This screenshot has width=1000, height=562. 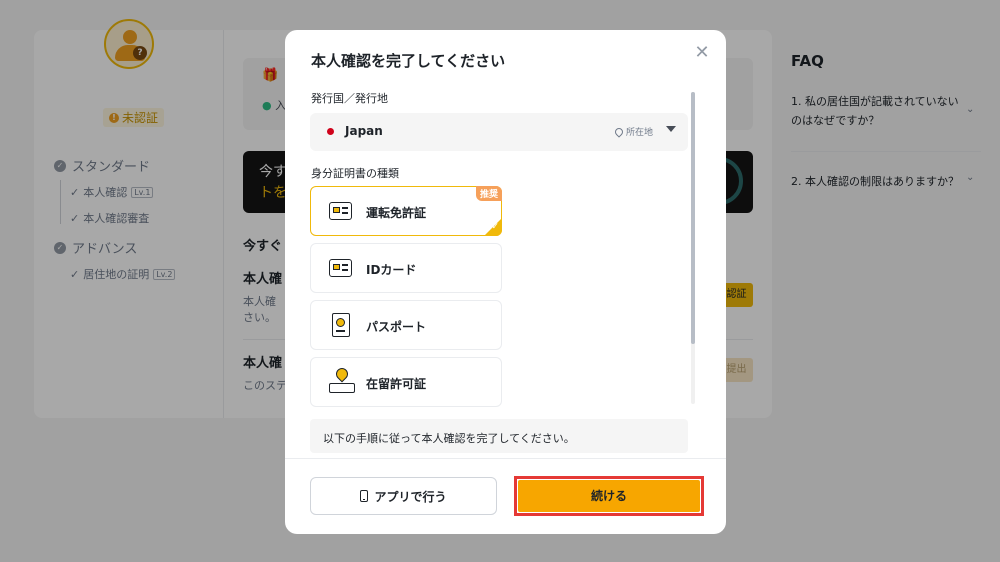 I want to click on scrollbar-track, so click(x=693, y=248).